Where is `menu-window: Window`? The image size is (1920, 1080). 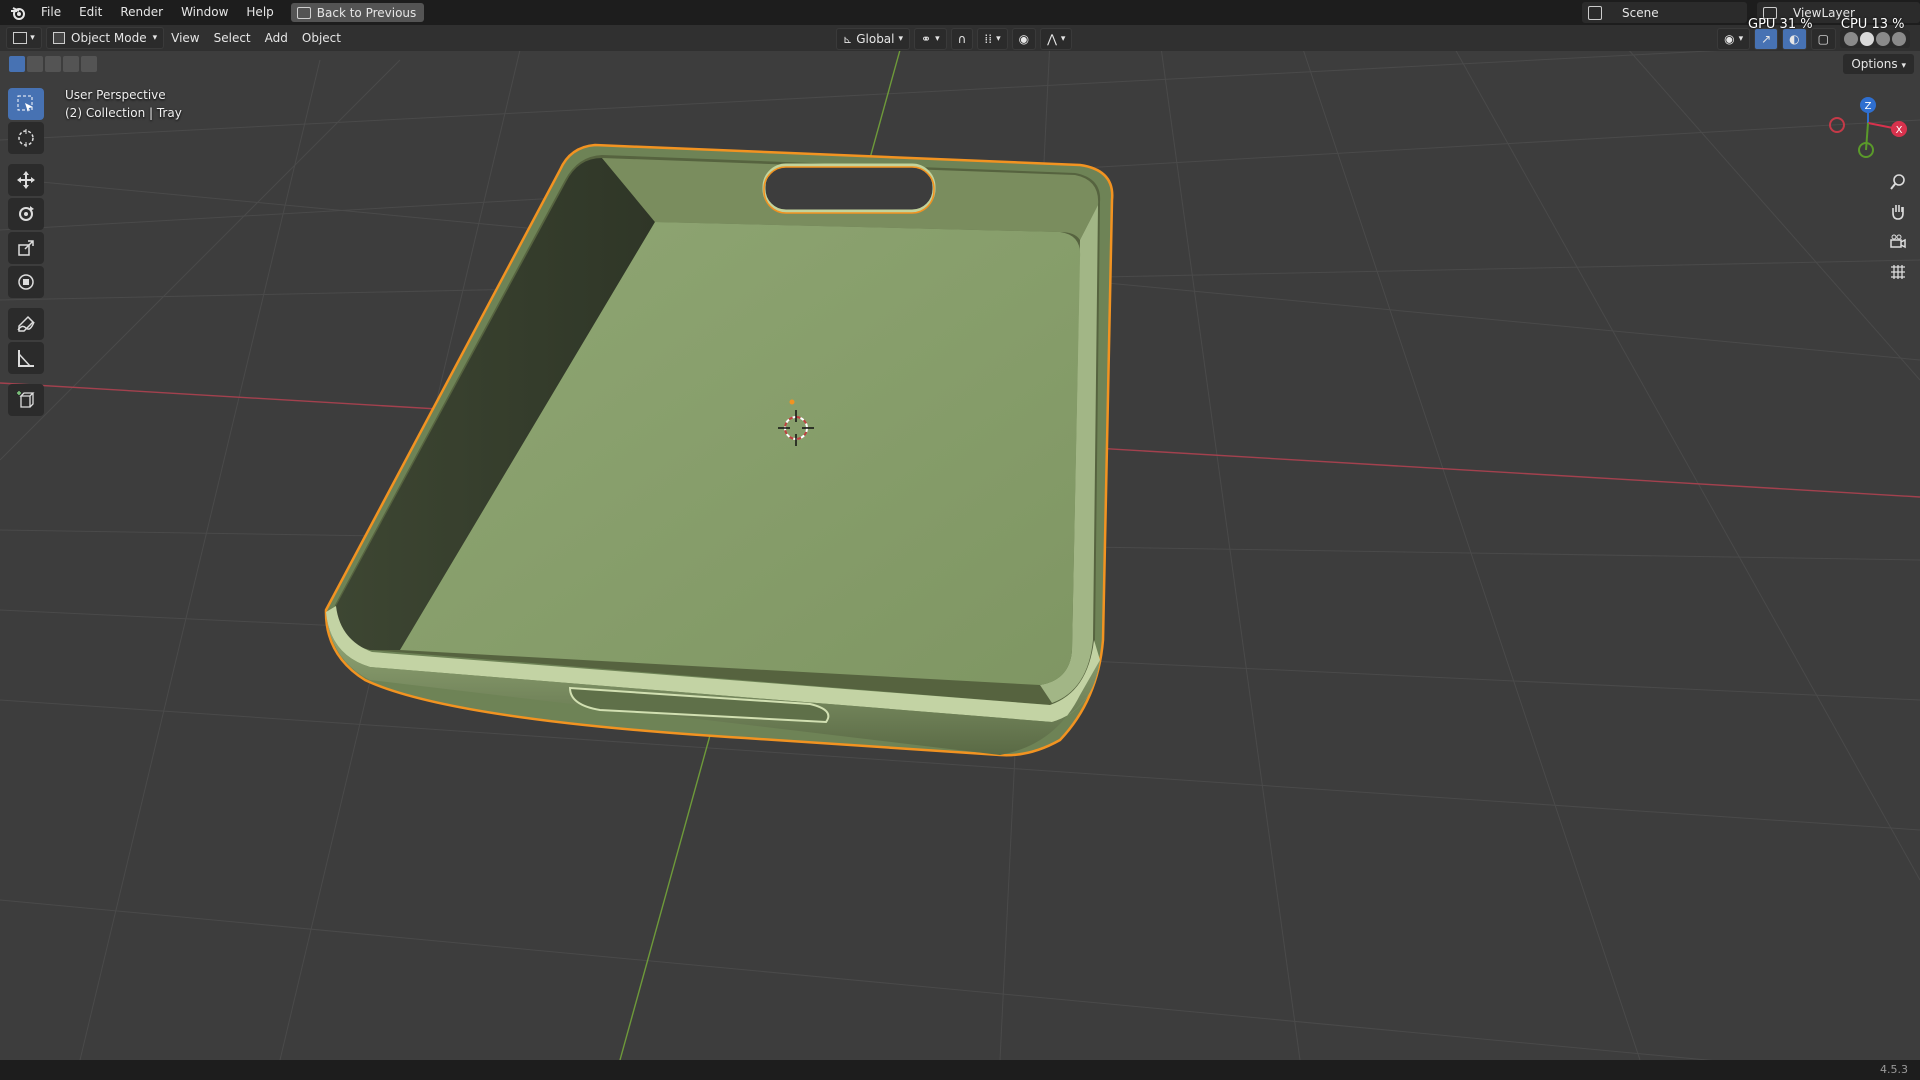 menu-window: Window is located at coordinates (204, 12).